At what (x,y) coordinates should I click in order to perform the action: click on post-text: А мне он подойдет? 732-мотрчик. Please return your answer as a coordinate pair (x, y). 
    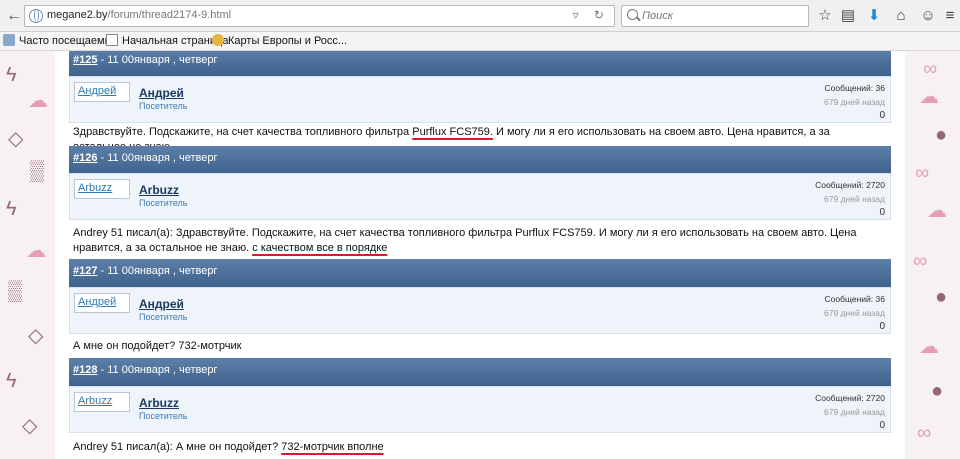
    Looking at the image, I should click on (157, 346).